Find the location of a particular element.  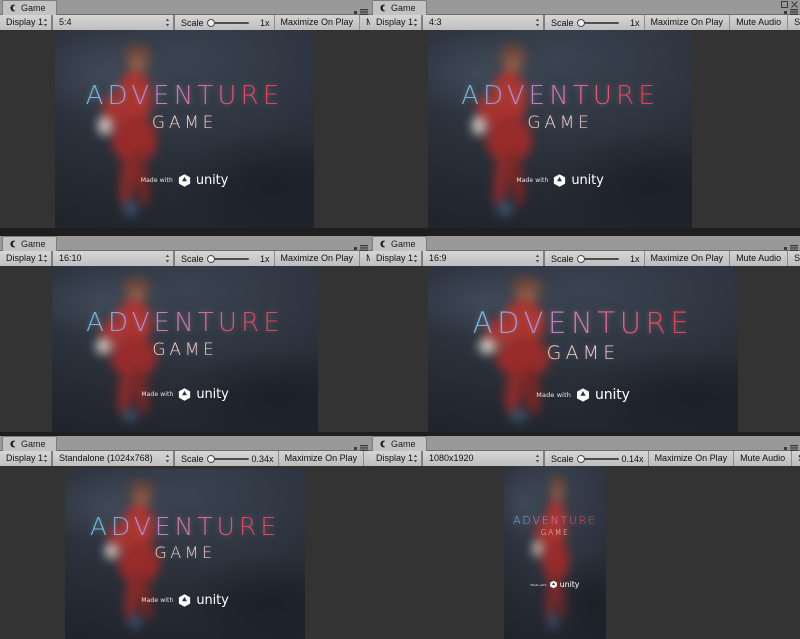

maximize-icon is located at coordinates (784, 4).